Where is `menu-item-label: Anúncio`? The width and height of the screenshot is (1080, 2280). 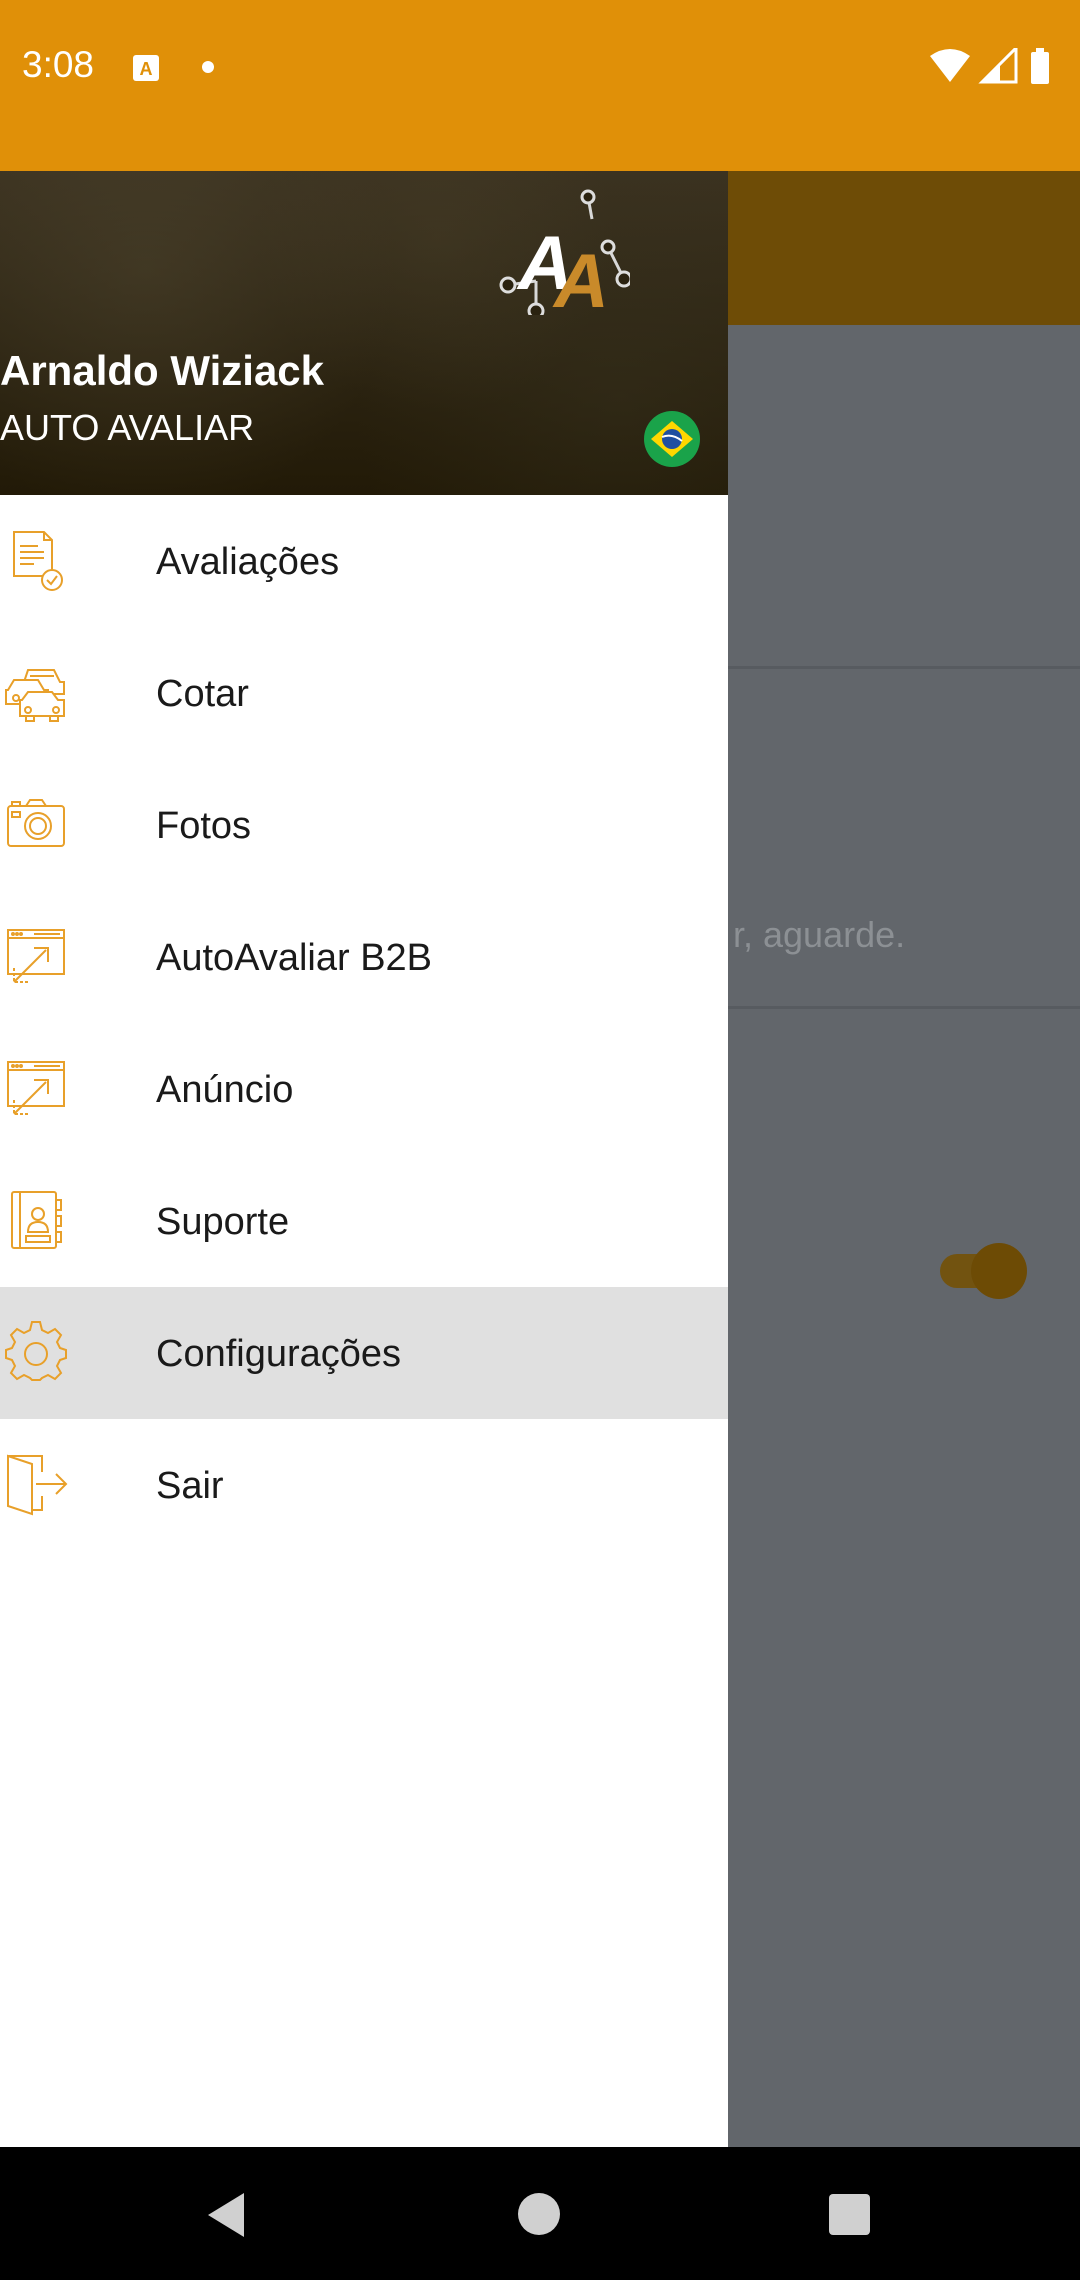
menu-item-label: Anúncio is located at coordinates (225, 1090).